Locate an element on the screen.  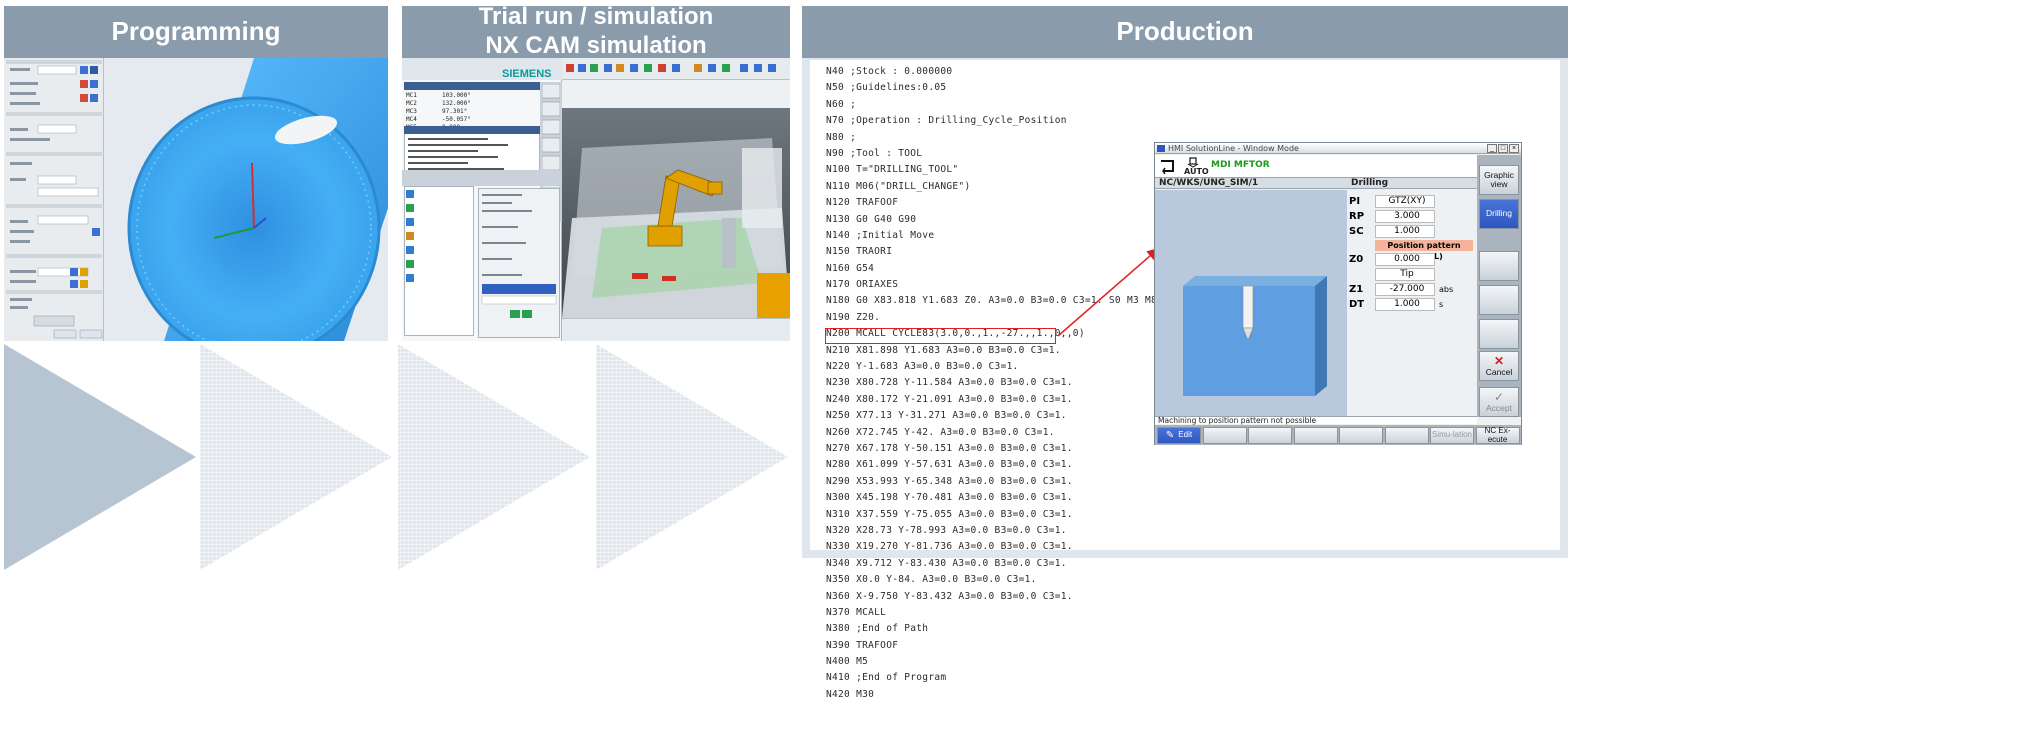
side-softkey: Graphic view is located at coordinates (1499, 180).